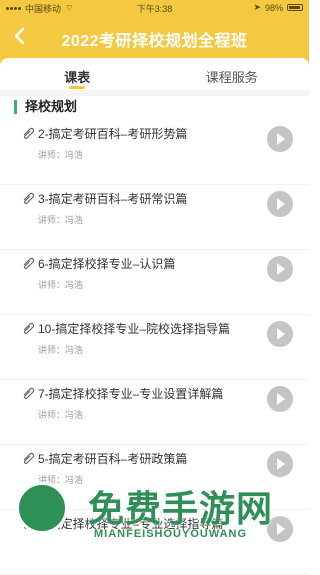  I want to click on back-button, so click(20, 36).